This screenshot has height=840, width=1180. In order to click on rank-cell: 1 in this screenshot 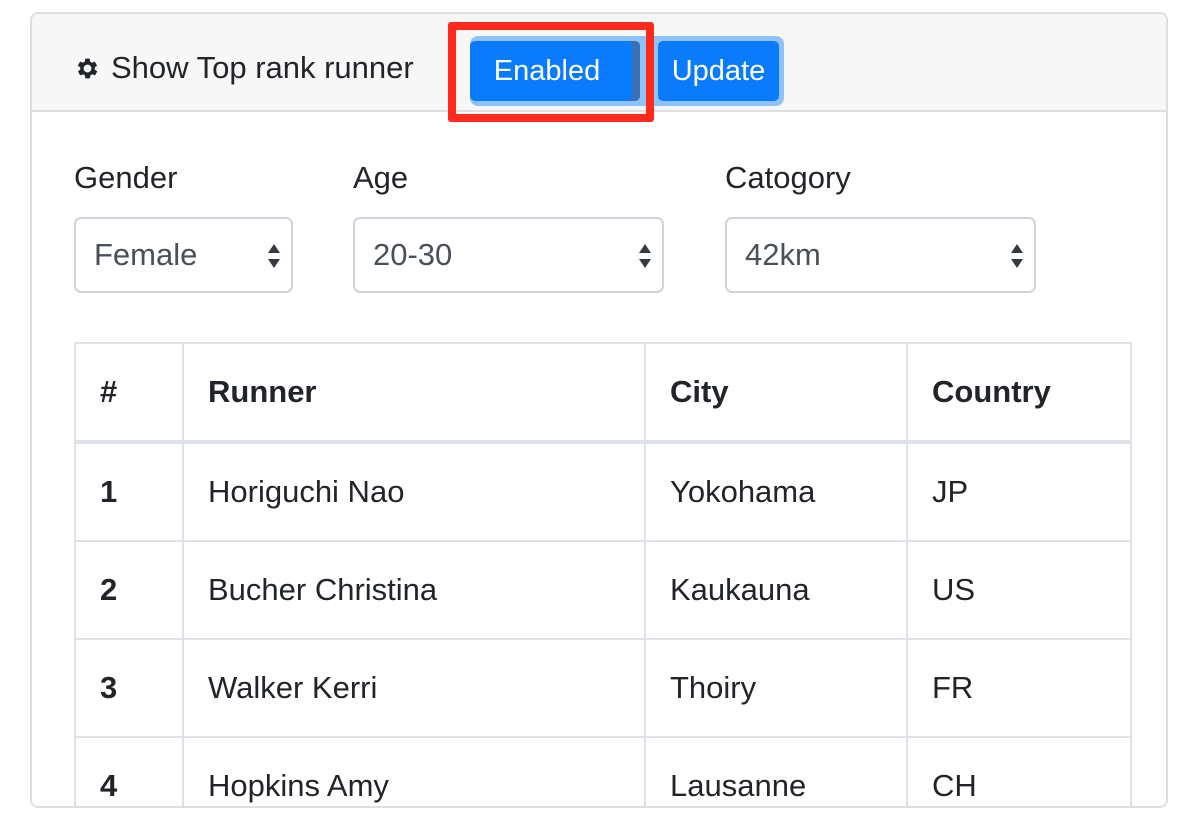, I will do `click(129, 491)`.